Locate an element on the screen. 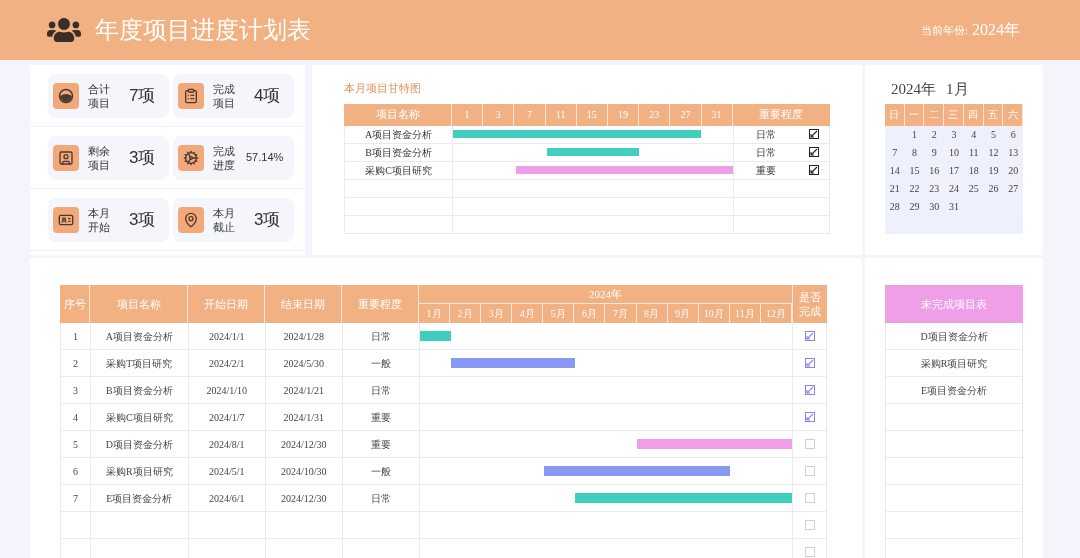 This screenshot has height=558, width=1080. calendar-day: 28 is located at coordinates (895, 206).